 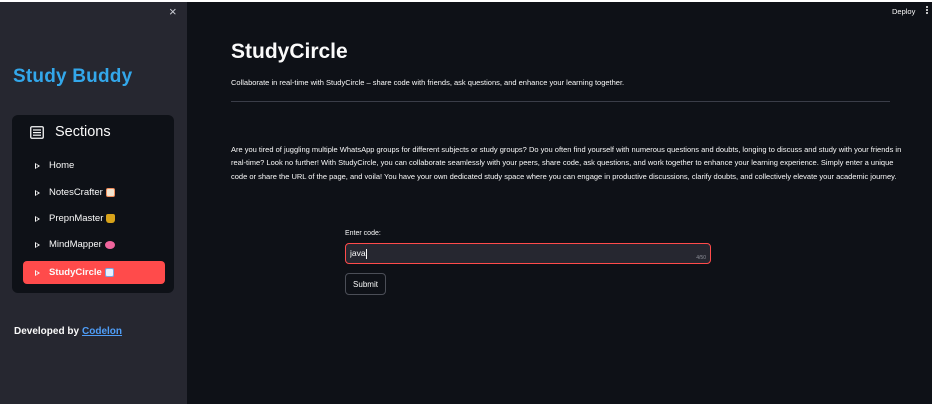 What do you see at coordinates (365, 284) in the screenshot?
I see `submit-button: Submit` at bounding box center [365, 284].